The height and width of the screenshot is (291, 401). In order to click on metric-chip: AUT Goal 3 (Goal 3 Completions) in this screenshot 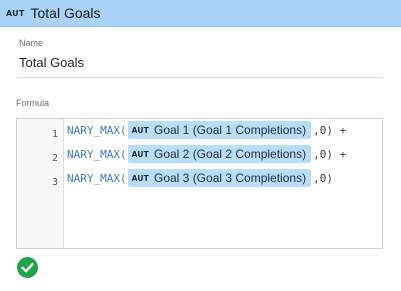, I will do `click(219, 178)`.